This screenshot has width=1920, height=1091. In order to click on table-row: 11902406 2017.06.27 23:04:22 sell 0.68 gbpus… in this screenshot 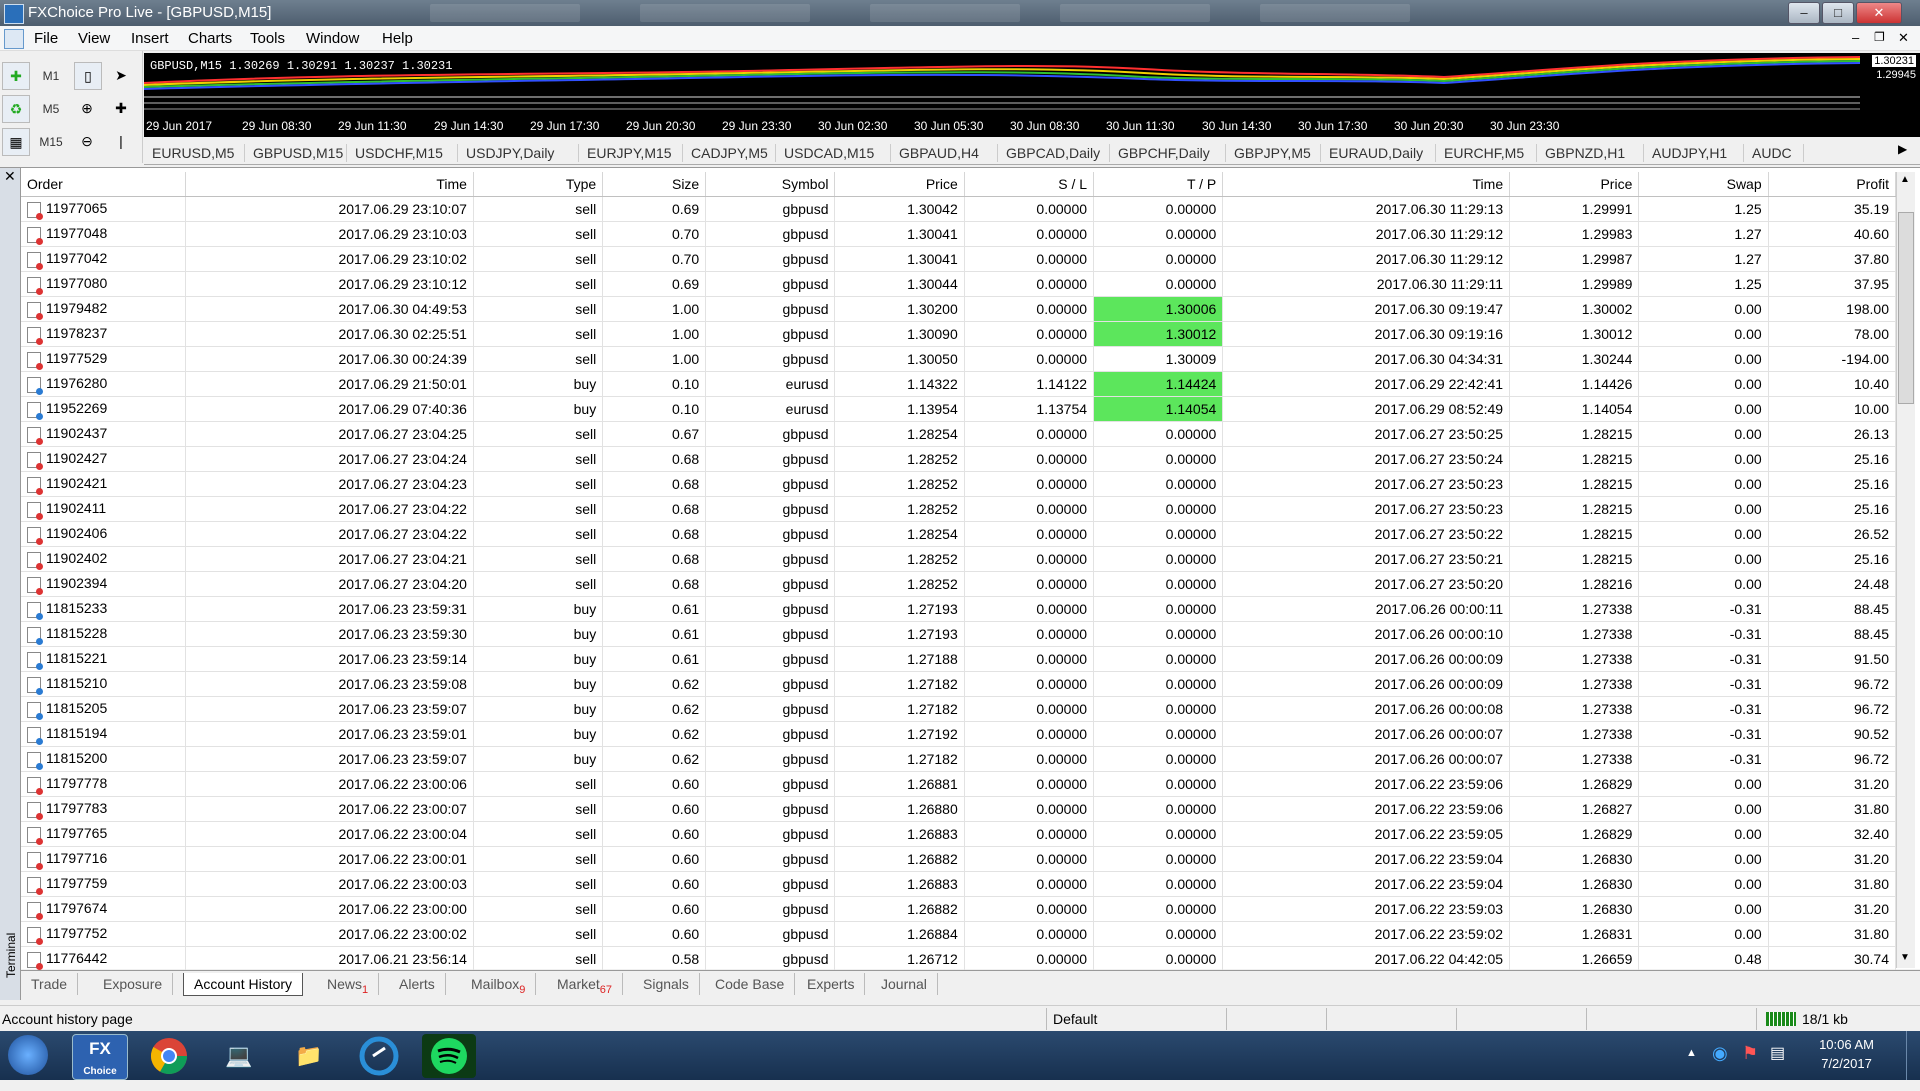, I will do `click(959, 534)`.